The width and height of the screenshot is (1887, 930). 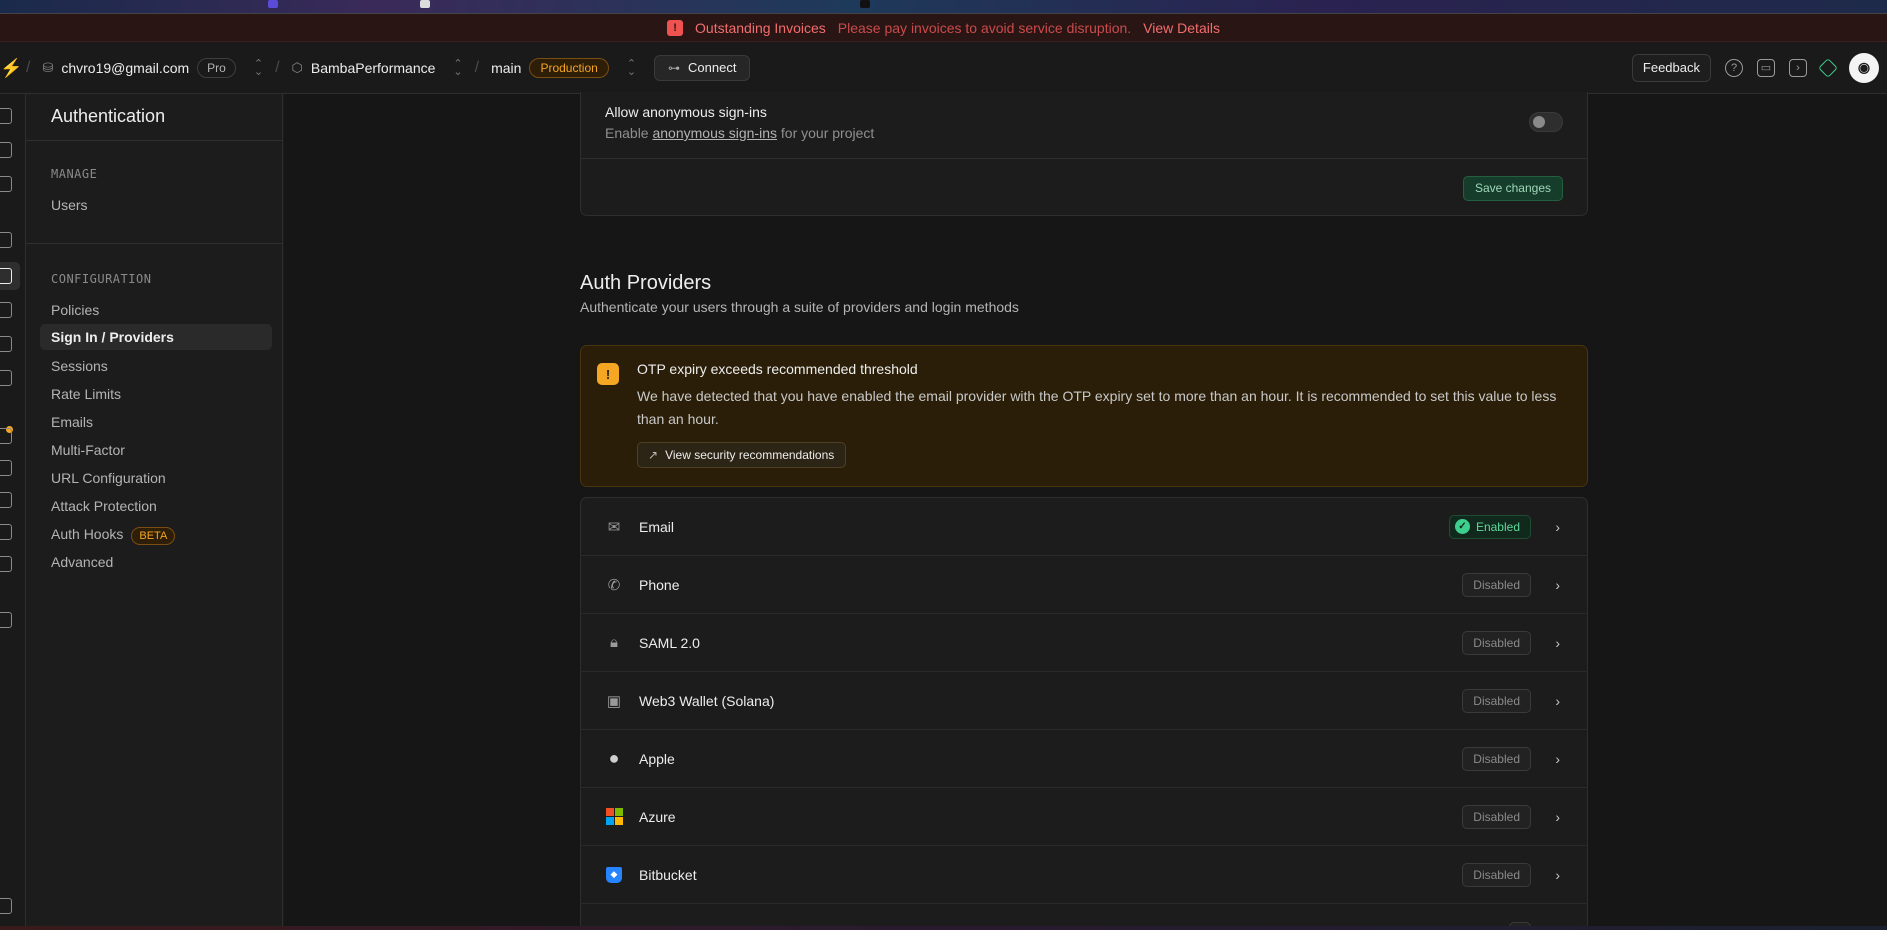 What do you see at coordinates (614, 585) in the screenshot?
I see `phone-icon: ✆` at bounding box center [614, 585].